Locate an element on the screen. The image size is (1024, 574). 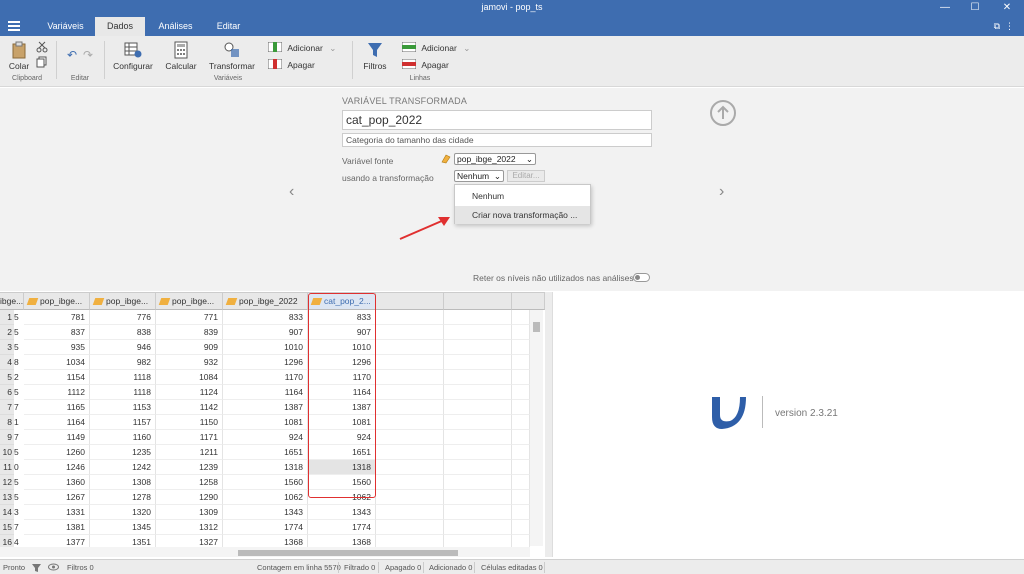
table-cell: 1081 is located at coordinates (265, 422).